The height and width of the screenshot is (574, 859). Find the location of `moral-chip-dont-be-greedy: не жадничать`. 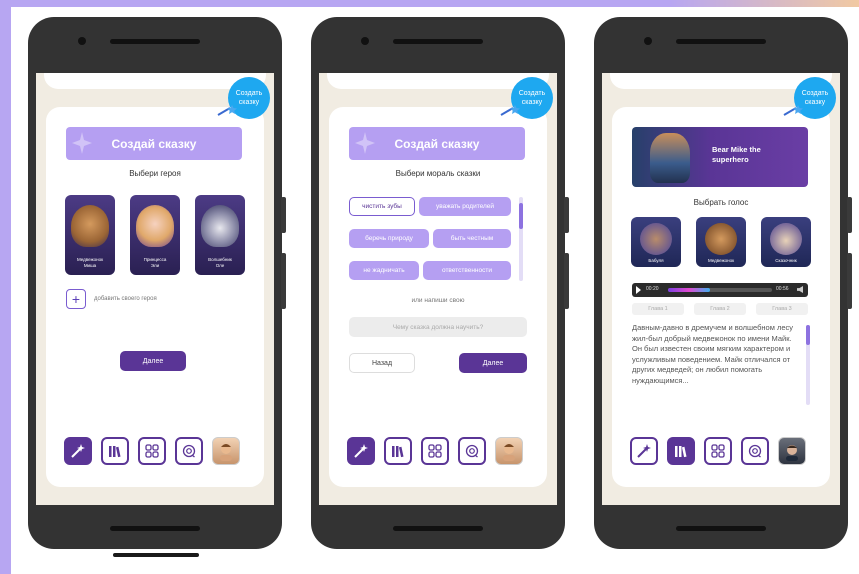

moral-chip-dont-be-greedy: не жадничать is located at coordinates (384, 270).